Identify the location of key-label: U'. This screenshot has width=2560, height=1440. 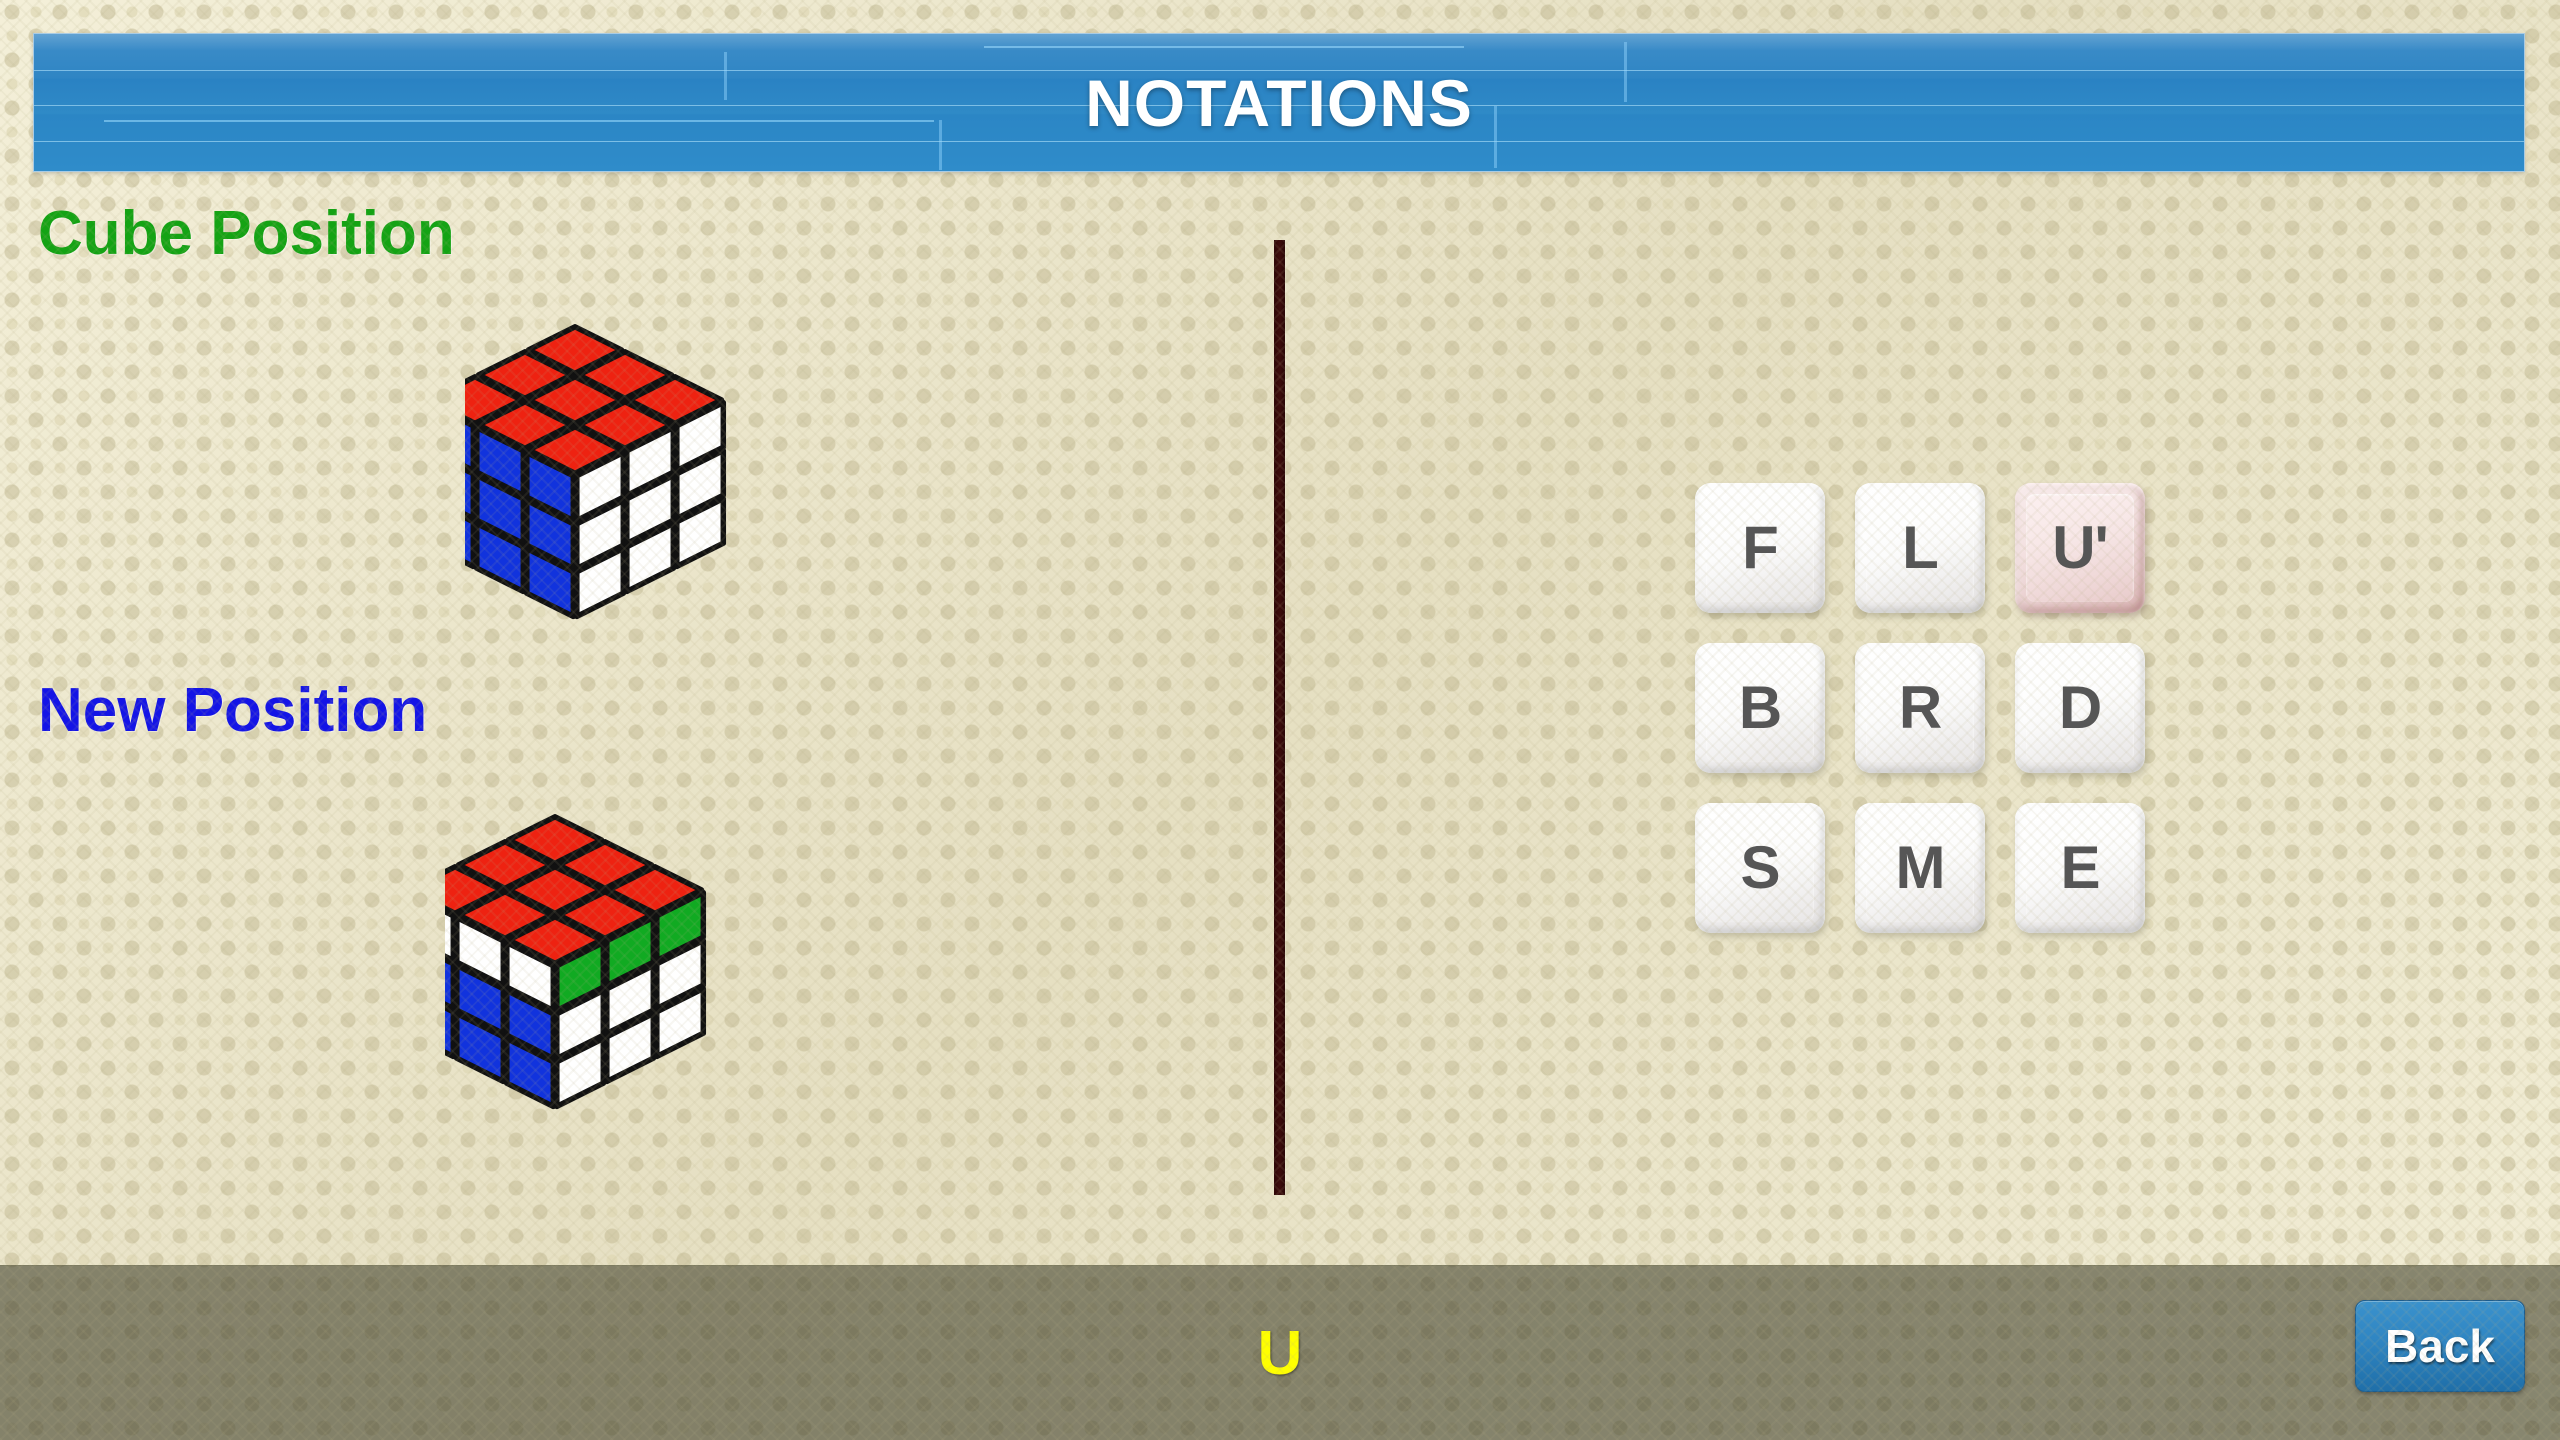
(2080, 547).